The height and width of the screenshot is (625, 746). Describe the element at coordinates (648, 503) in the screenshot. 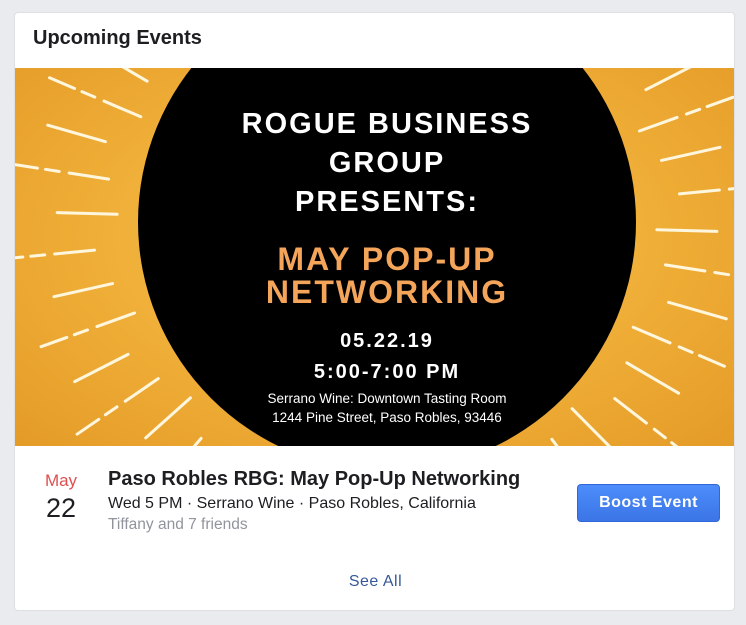

I see `boost-event-button: Boost Event` at that location.